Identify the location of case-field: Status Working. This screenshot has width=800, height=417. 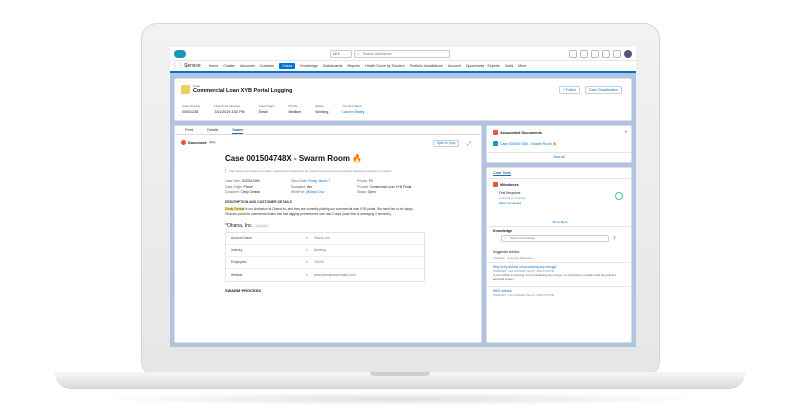
(321, 109).